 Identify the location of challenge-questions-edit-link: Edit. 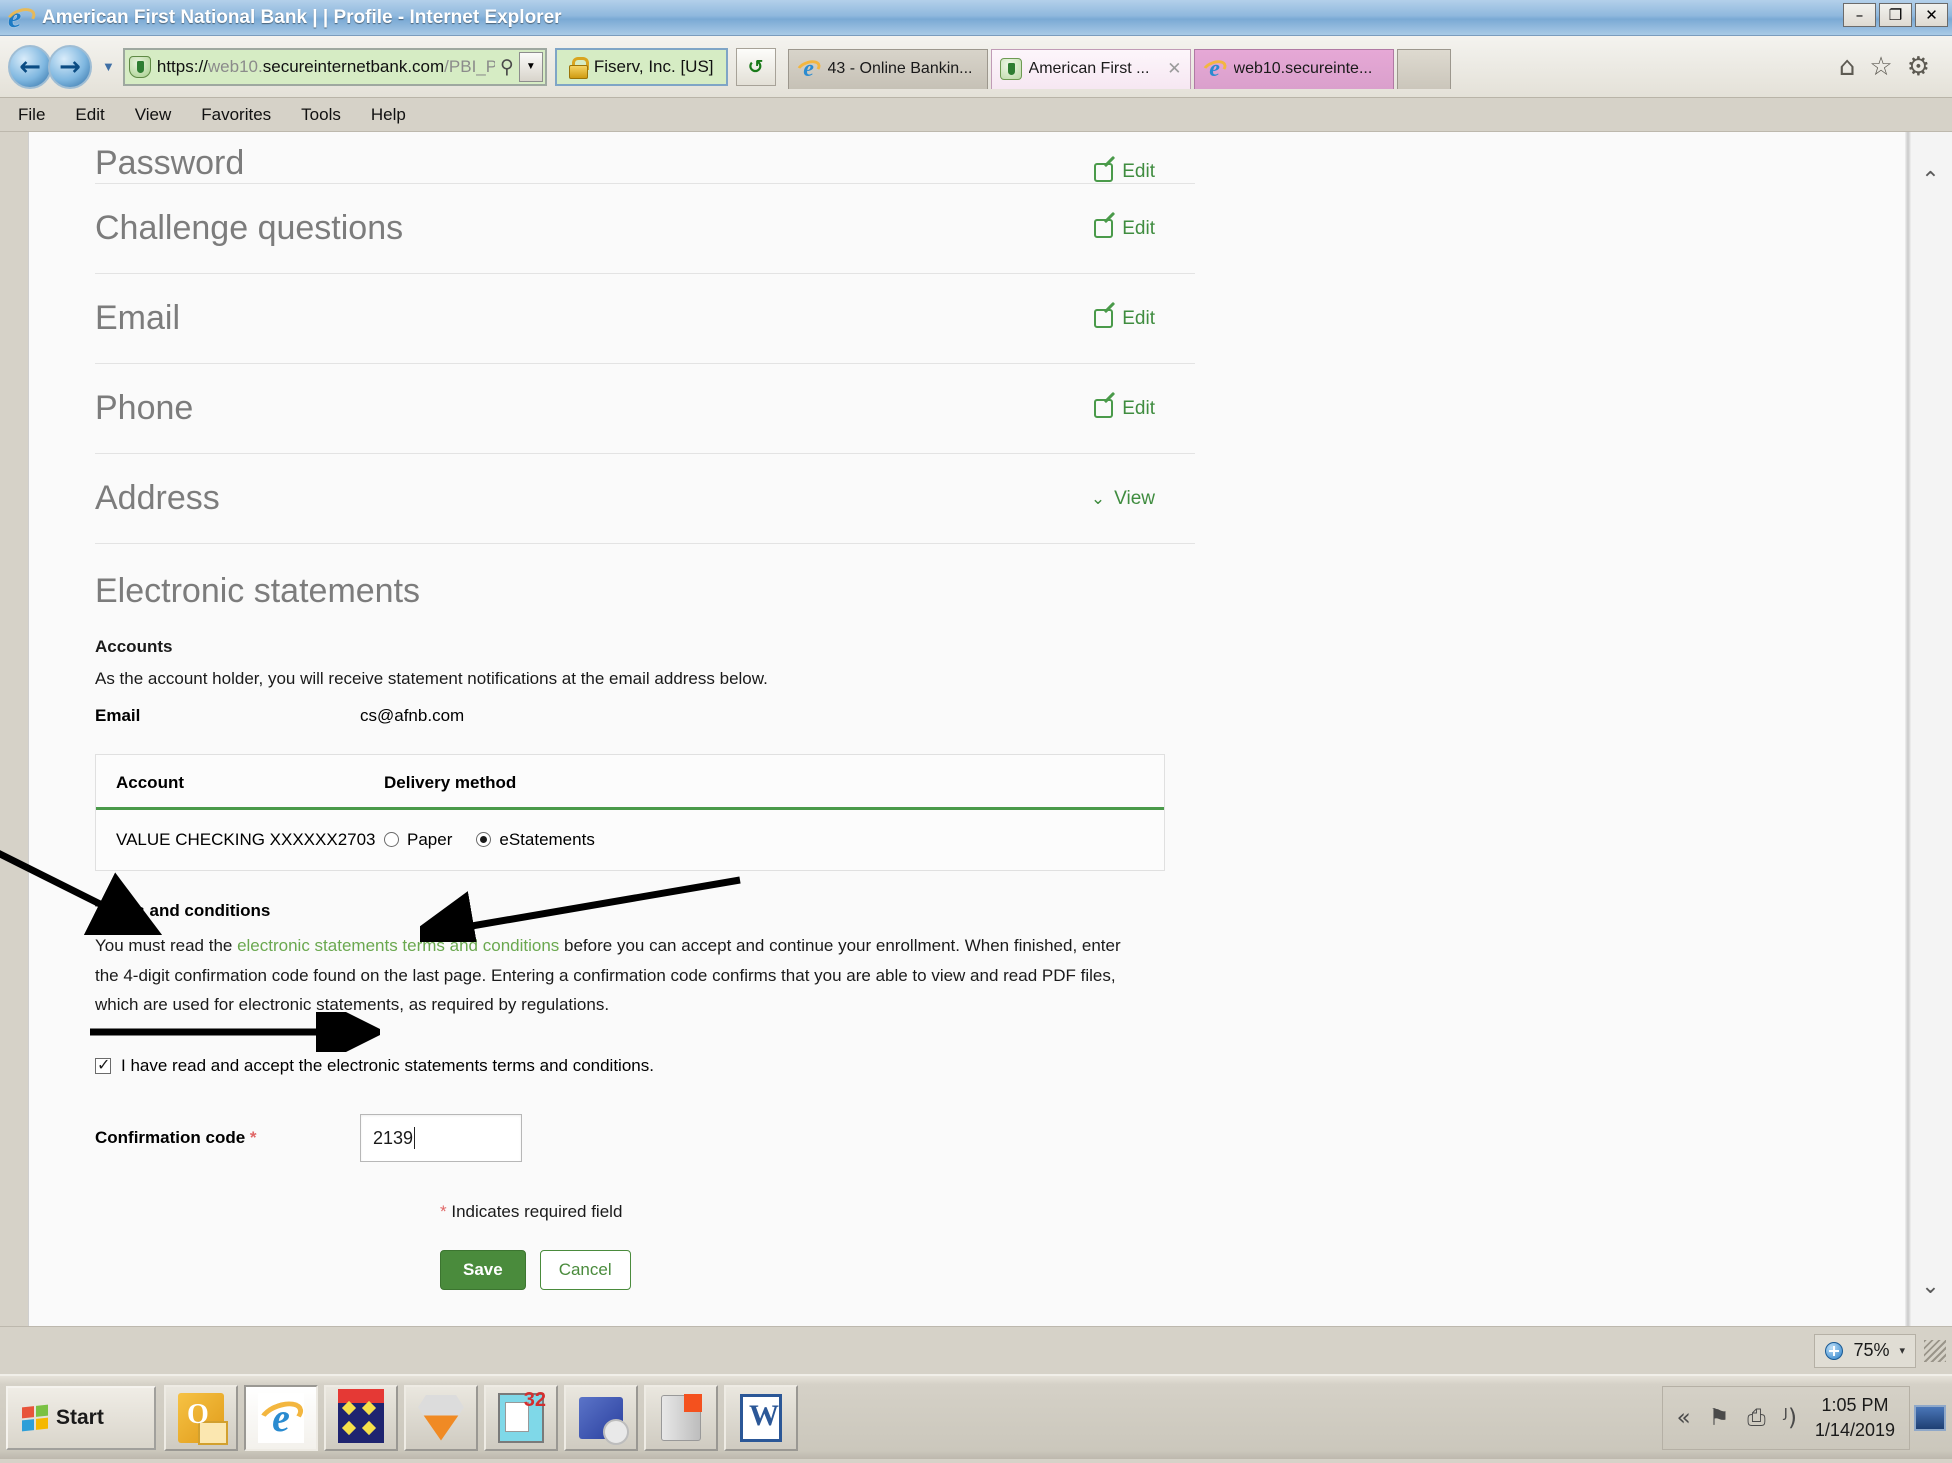
(1144, 229).